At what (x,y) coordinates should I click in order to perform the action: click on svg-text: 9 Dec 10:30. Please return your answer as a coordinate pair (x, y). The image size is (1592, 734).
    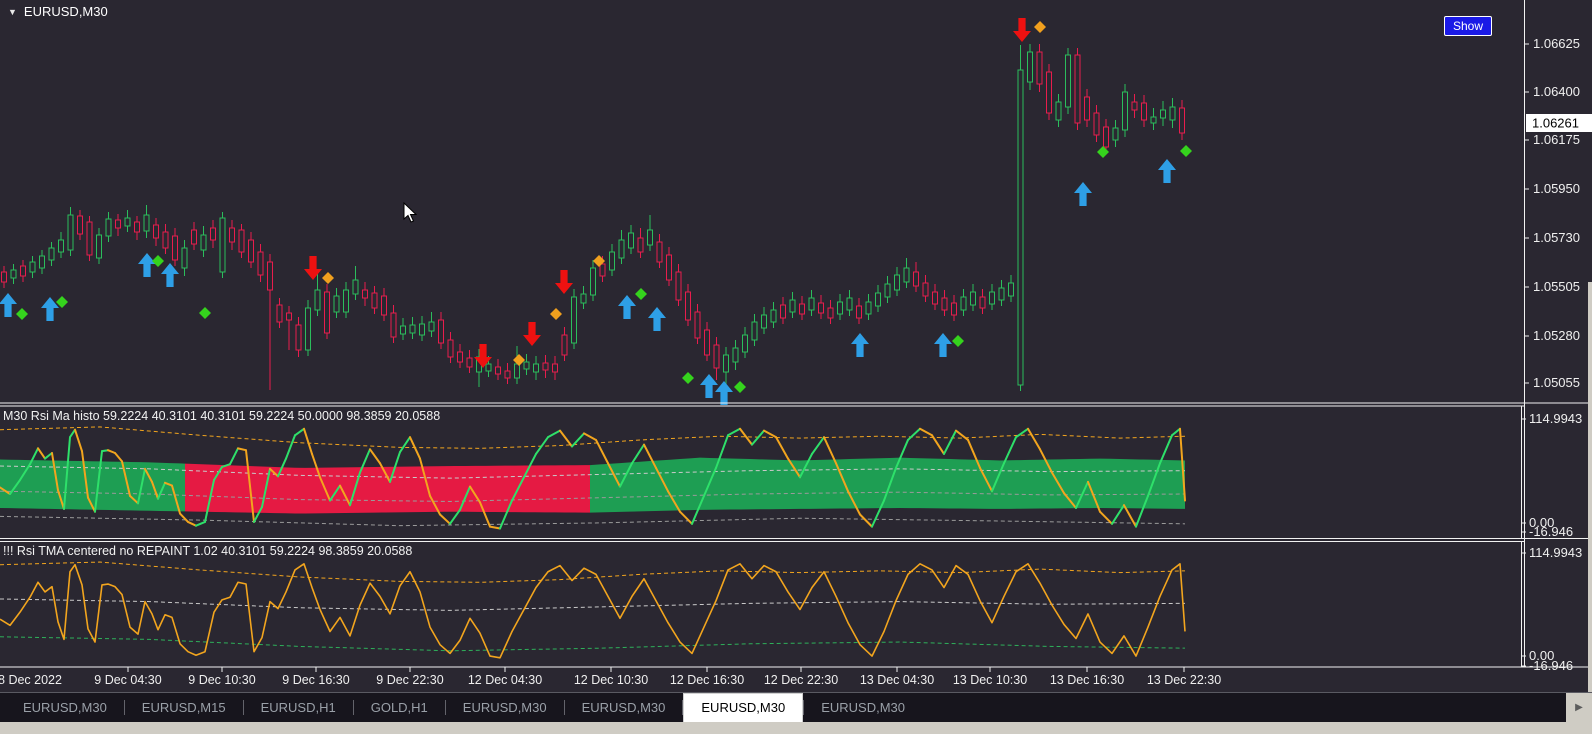
    Looking at the image, I should click on (221, 680).